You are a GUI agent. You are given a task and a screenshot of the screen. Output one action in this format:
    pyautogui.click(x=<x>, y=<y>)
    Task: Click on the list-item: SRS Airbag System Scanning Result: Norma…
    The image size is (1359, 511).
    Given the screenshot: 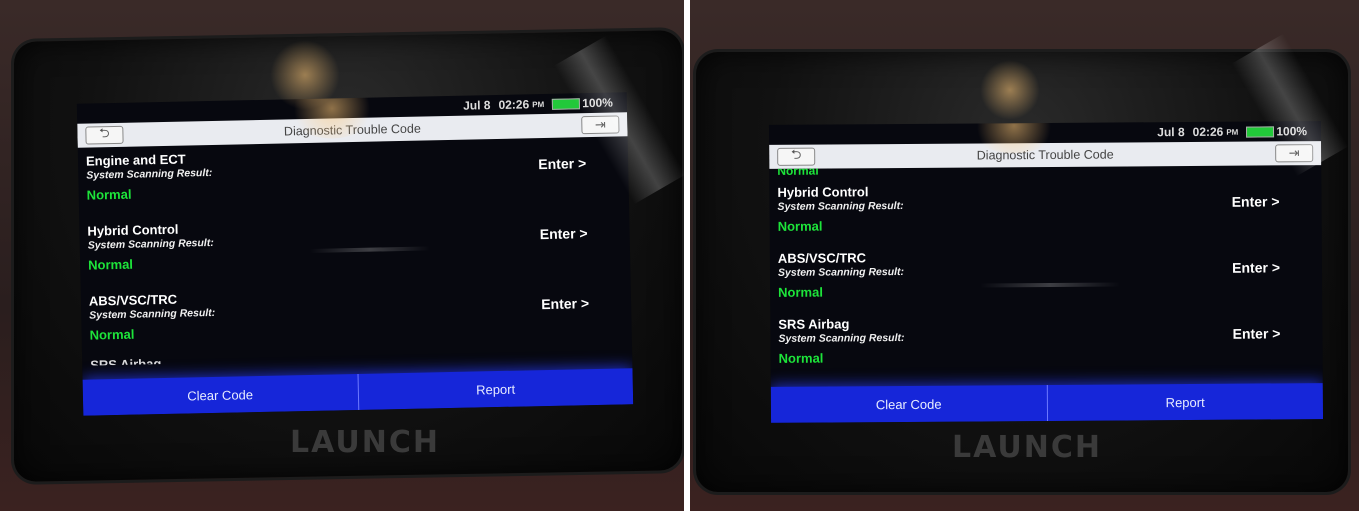 What is the action you would take?
    pyautogui.click(x=1046, y=342)
    